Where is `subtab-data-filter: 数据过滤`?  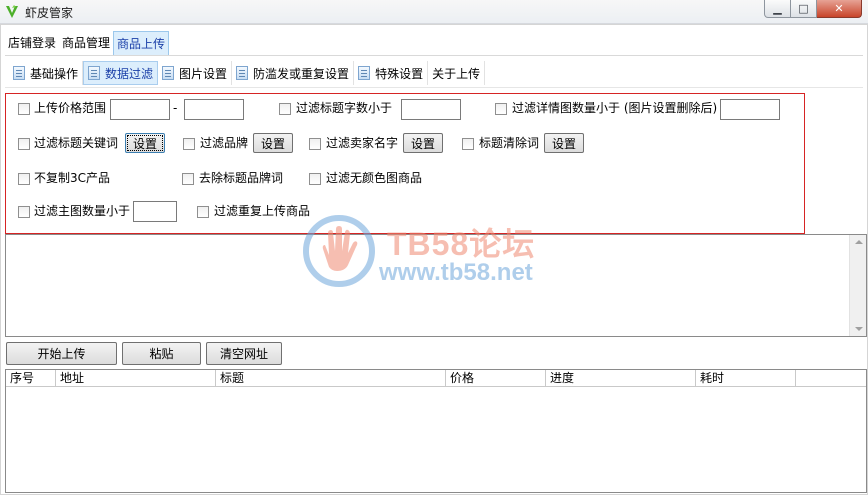 subtab-data-filter: 数据过滤 is located at coordinates (121, 73).